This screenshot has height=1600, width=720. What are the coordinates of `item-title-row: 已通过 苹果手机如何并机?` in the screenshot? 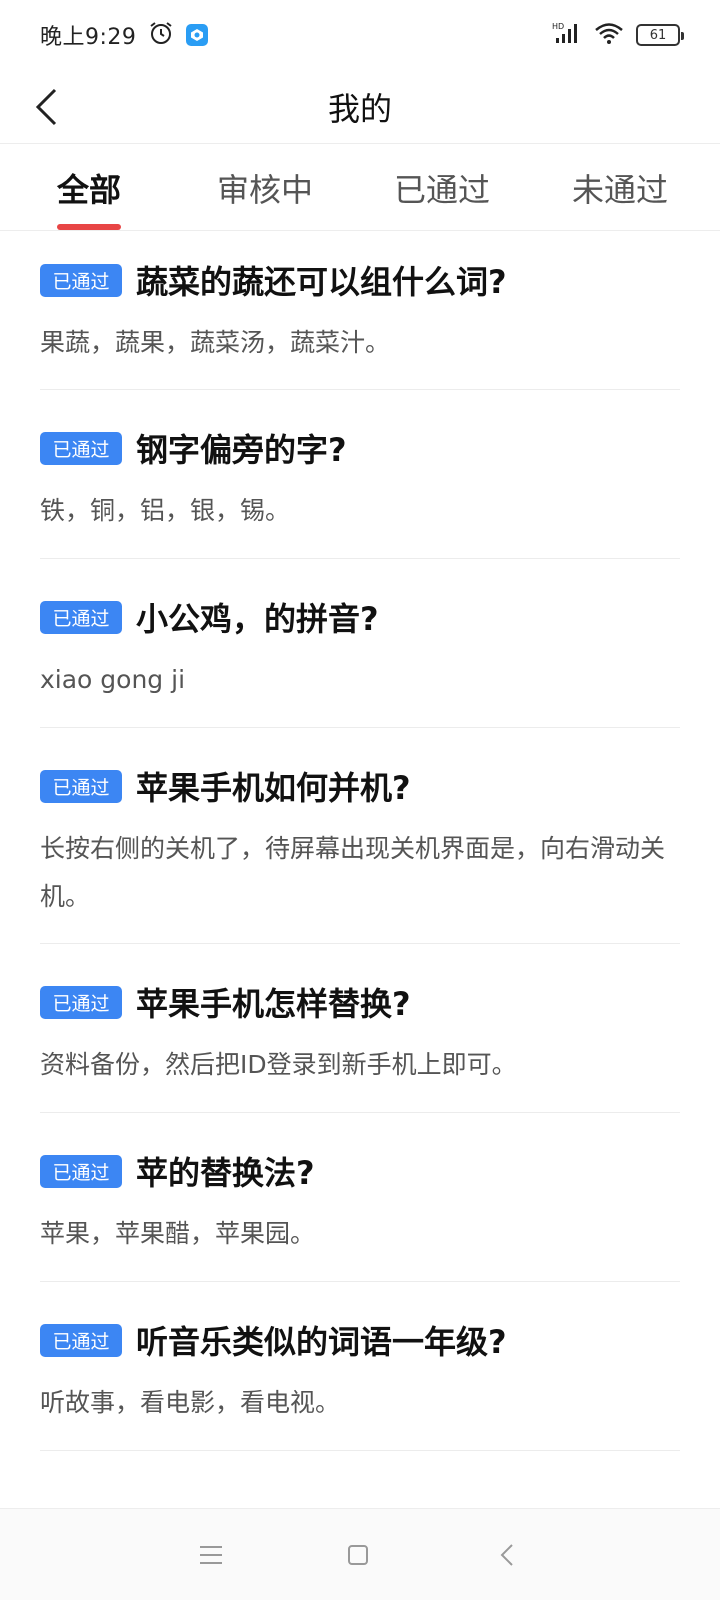 It's located at (360, 786).